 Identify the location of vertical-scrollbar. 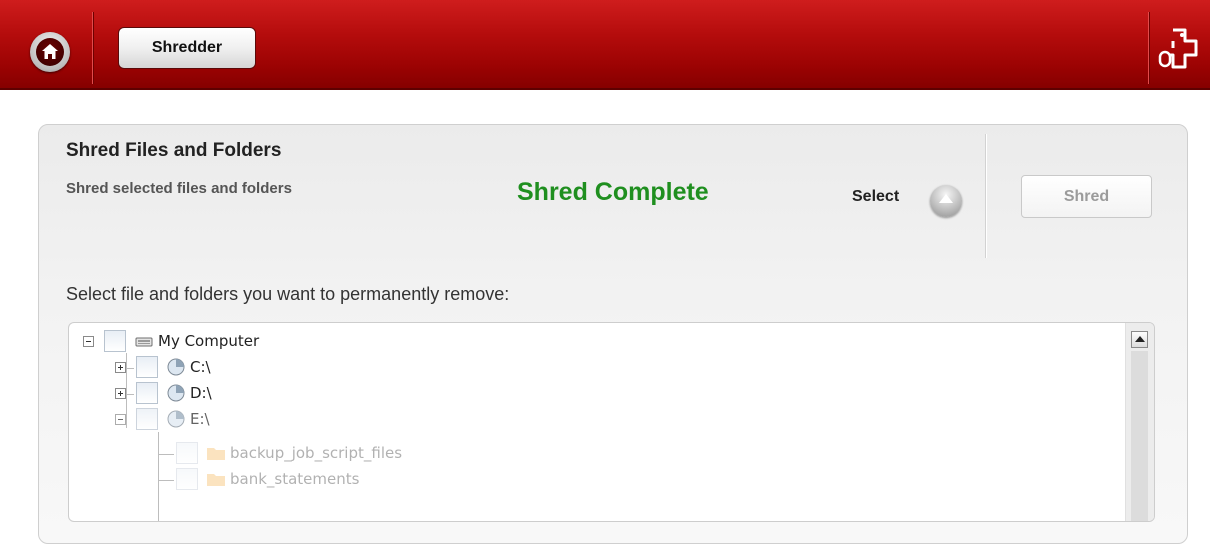
(1139, 422).